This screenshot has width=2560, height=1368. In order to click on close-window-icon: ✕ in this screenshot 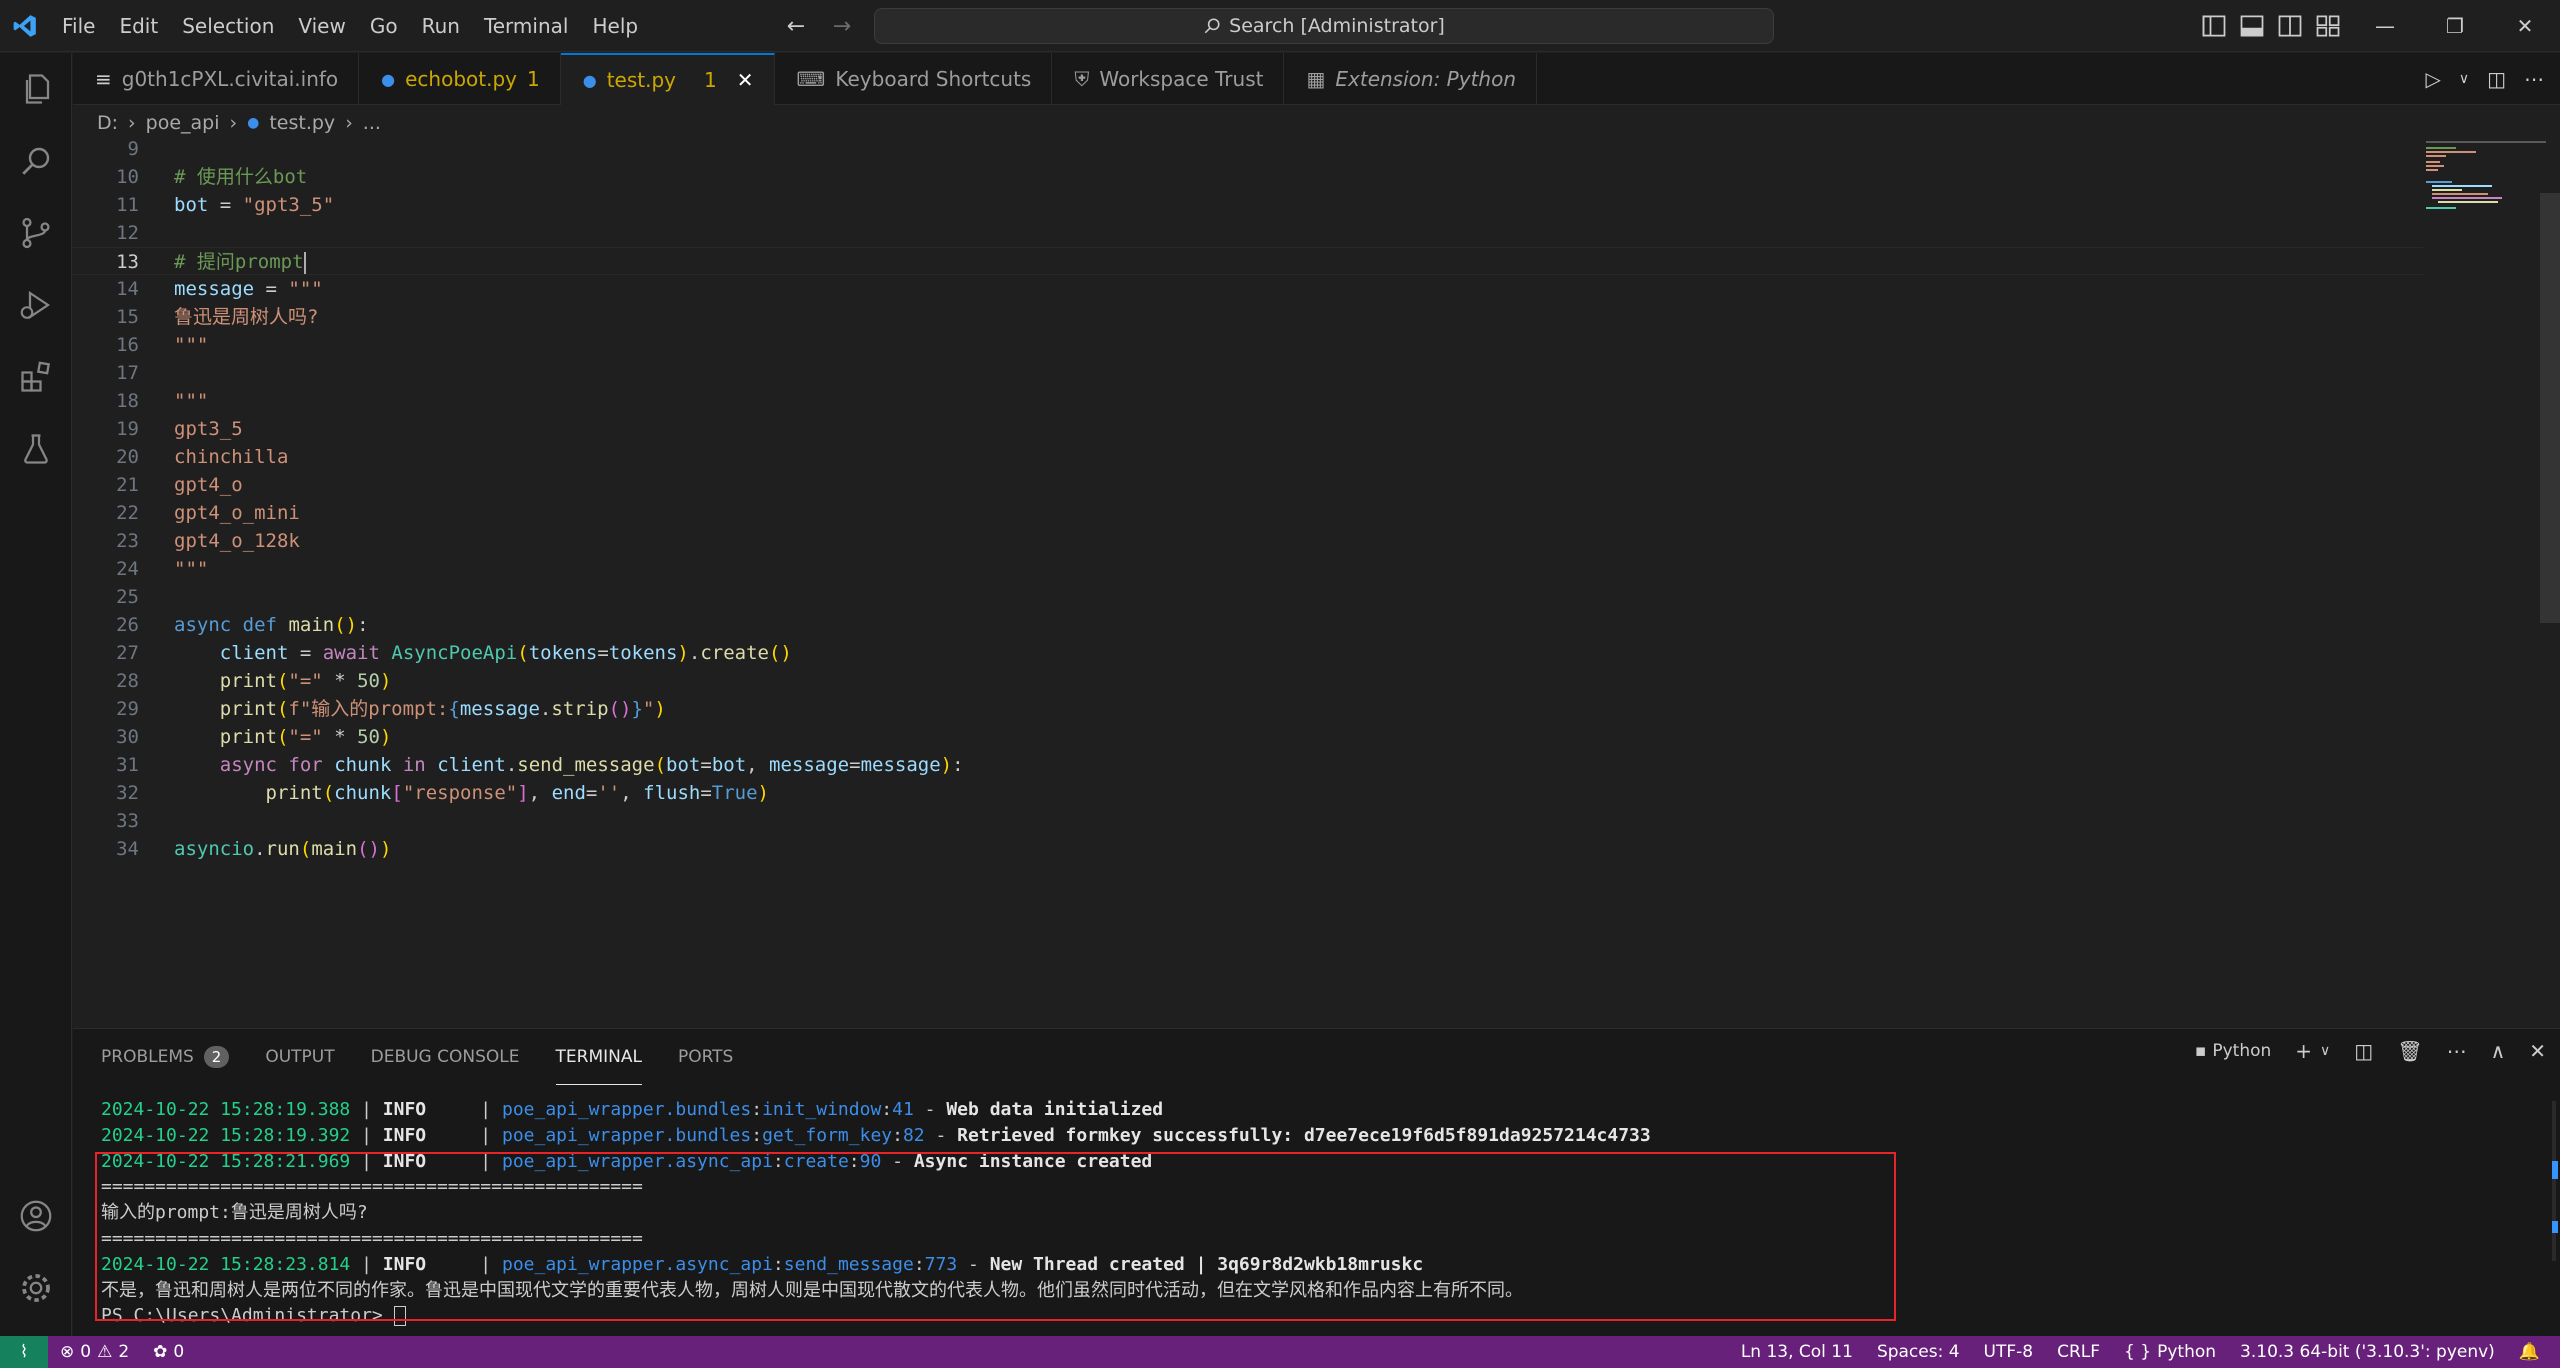, I will do `click(2525, 26)`.